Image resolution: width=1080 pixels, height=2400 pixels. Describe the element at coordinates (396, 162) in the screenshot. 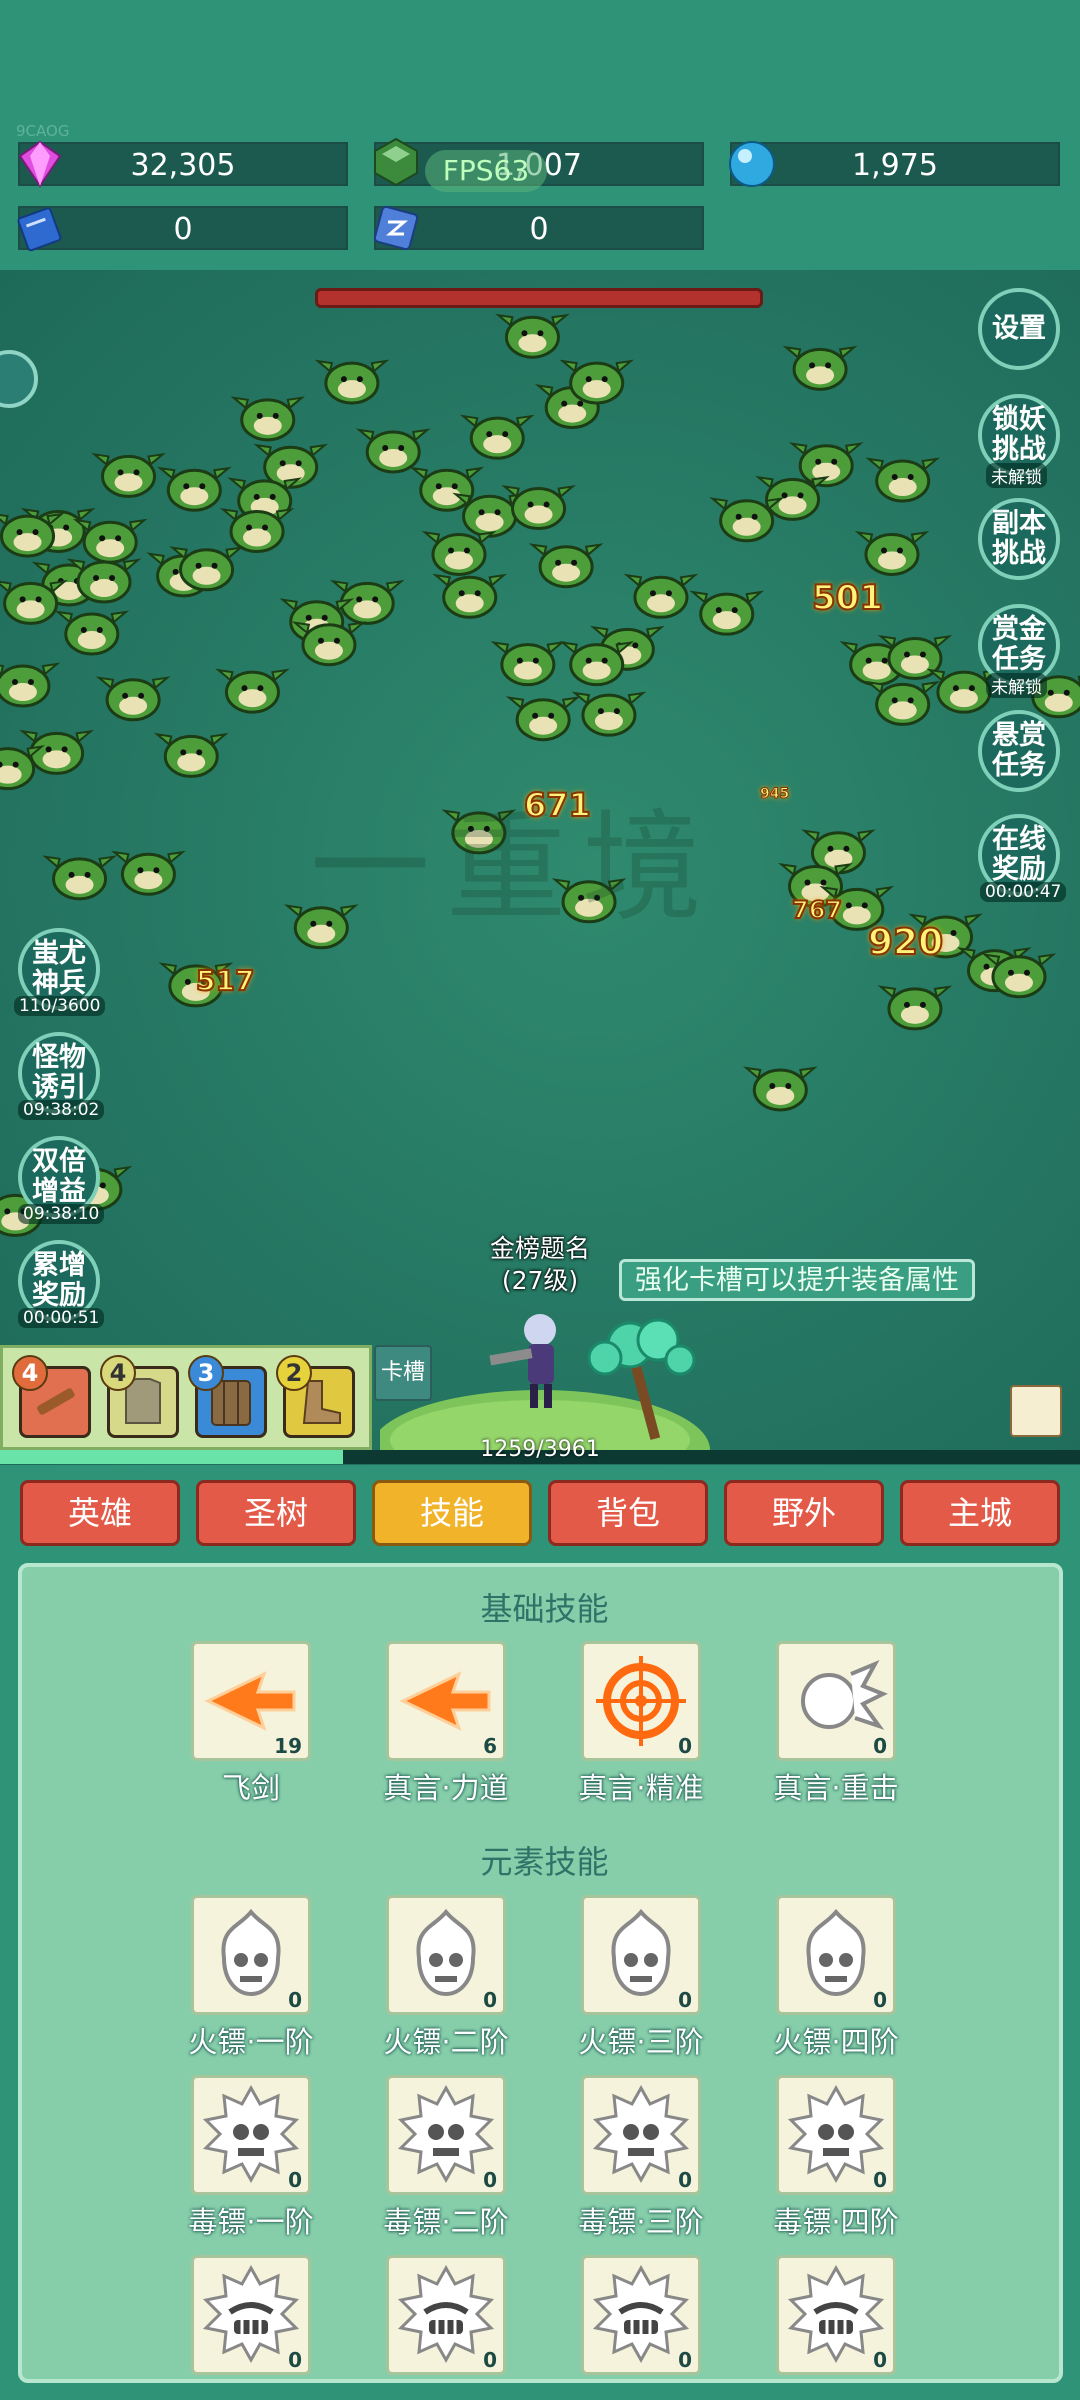

I see `green-crystal-icon` at that location.